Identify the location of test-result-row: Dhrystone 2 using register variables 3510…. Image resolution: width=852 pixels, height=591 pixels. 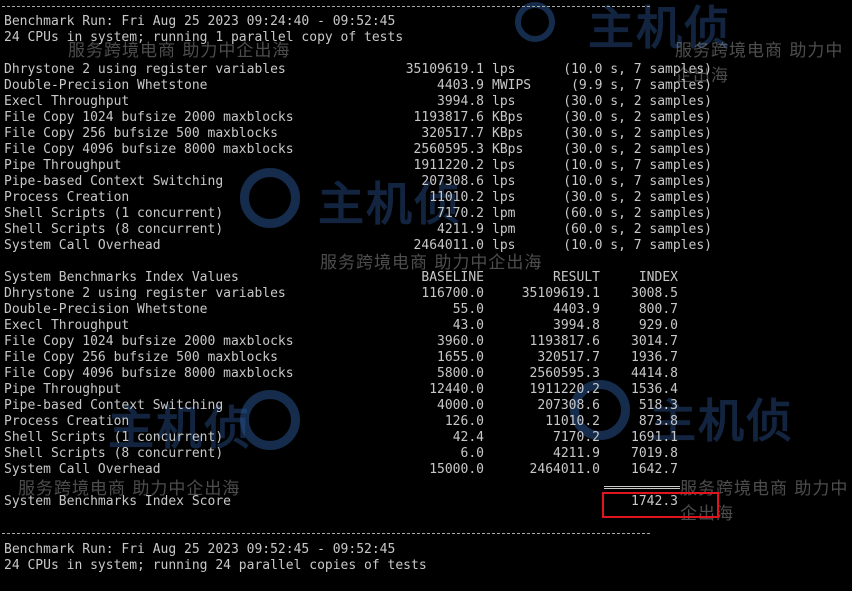
(404, 70).